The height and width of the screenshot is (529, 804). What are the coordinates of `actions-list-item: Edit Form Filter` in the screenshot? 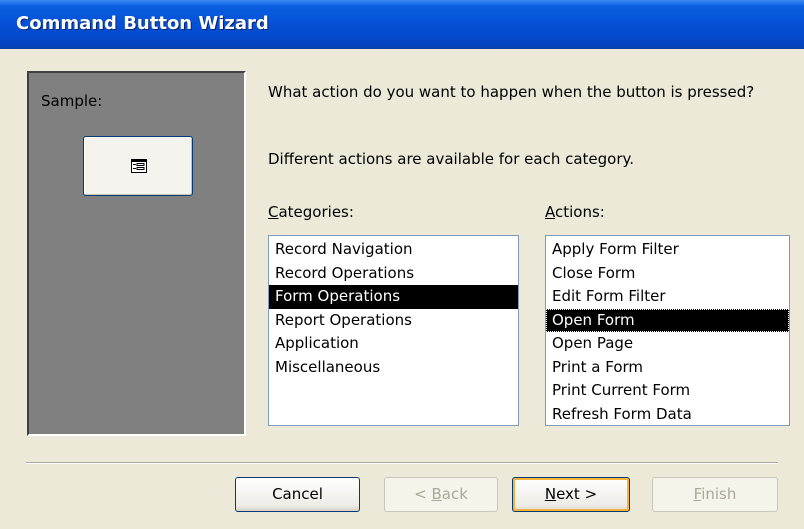 It's located at (667, 297).